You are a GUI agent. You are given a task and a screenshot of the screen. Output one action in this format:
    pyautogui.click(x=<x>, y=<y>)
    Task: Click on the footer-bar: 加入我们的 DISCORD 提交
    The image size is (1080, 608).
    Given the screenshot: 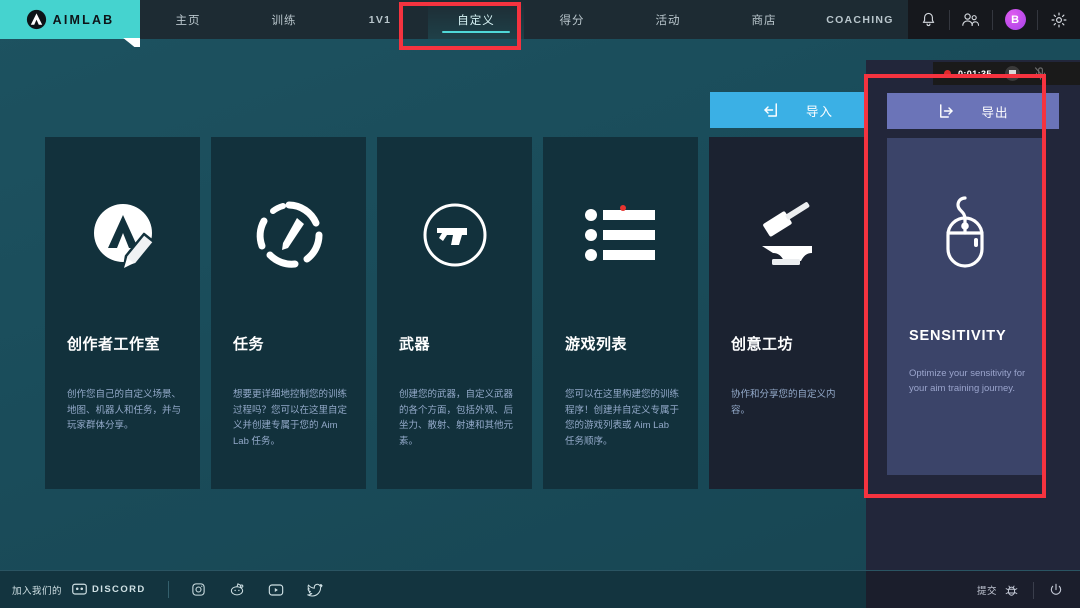 What is the action you would take?
    pyautogui.click(x=540, y=589)
    